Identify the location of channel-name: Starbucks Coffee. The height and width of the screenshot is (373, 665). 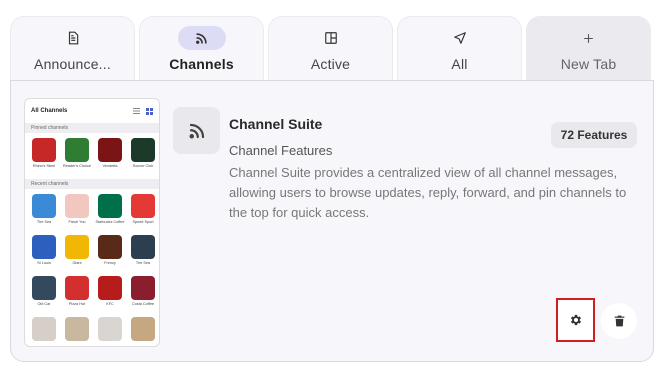
(110, 222).